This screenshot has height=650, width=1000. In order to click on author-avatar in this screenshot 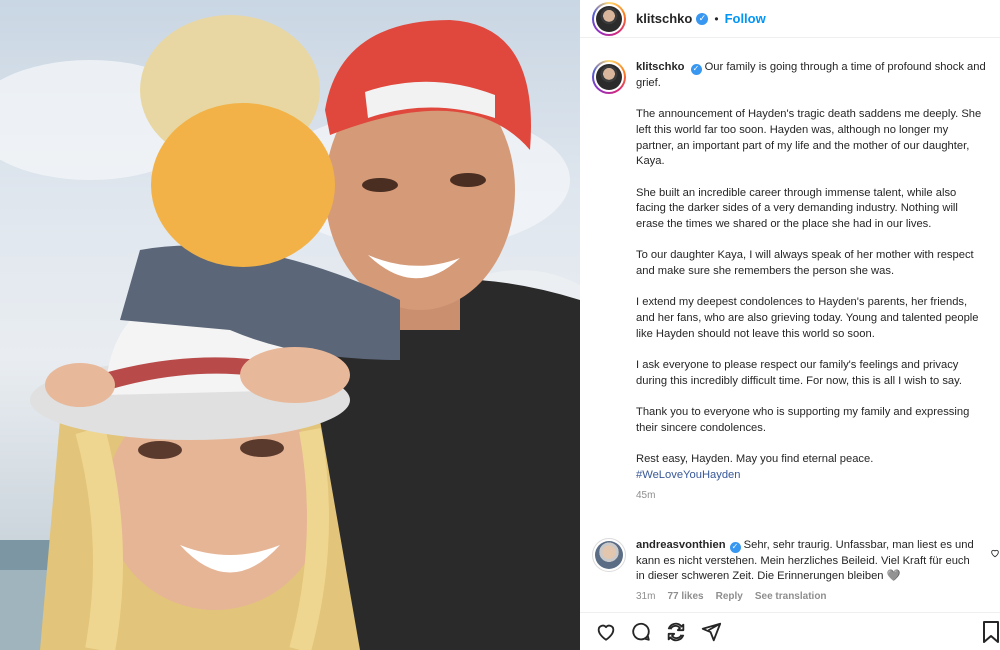, I will do `click(609, 18)`.